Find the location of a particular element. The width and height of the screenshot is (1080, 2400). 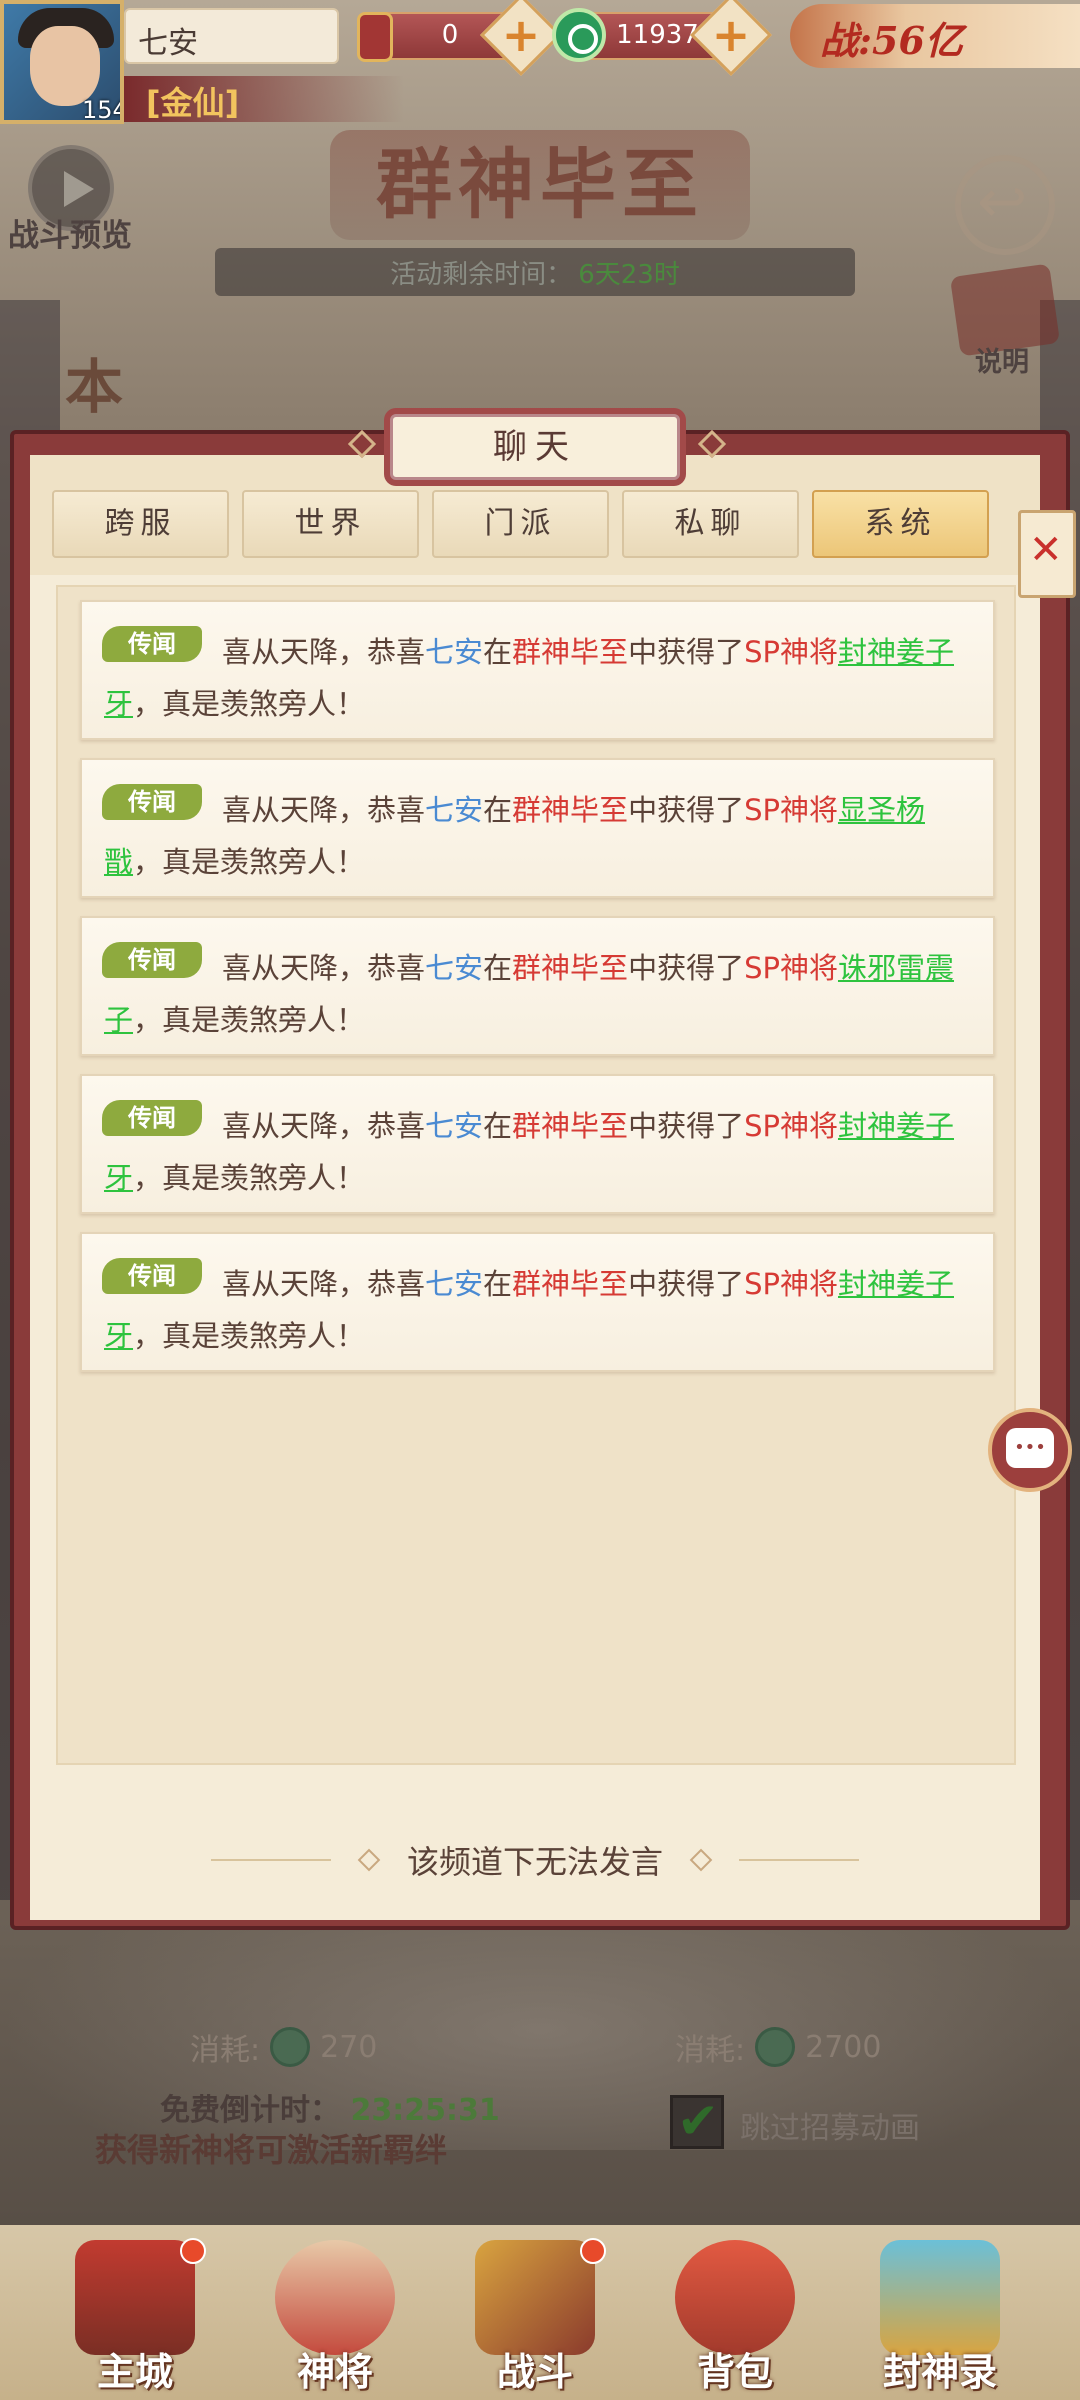

bag-icon is located at coordinates (735, 2297).